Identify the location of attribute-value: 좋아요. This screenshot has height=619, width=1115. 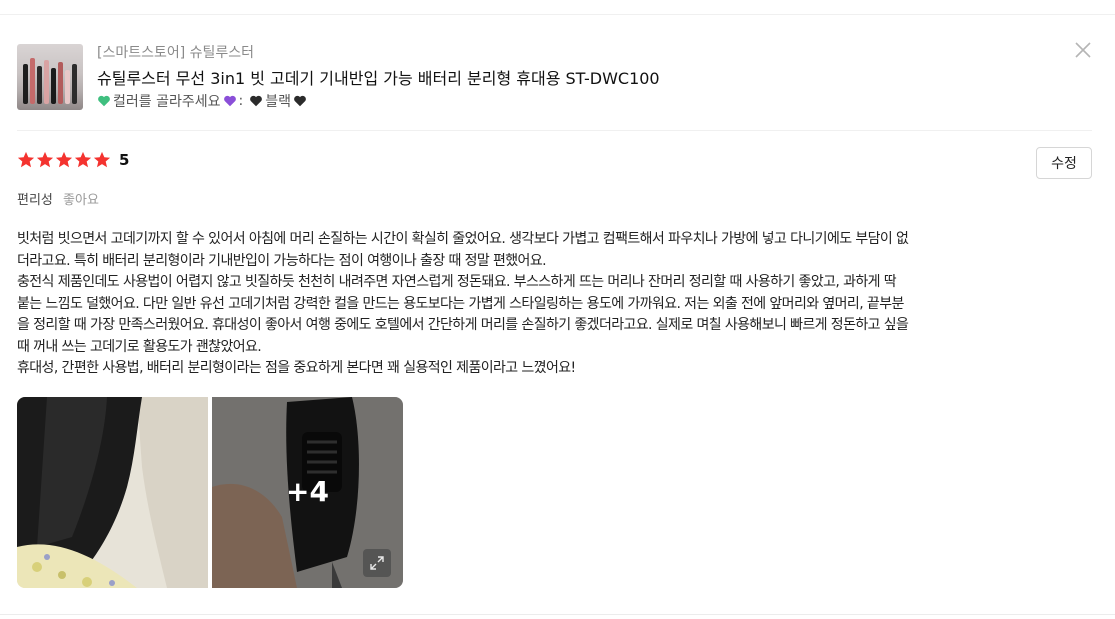
(81, 200).